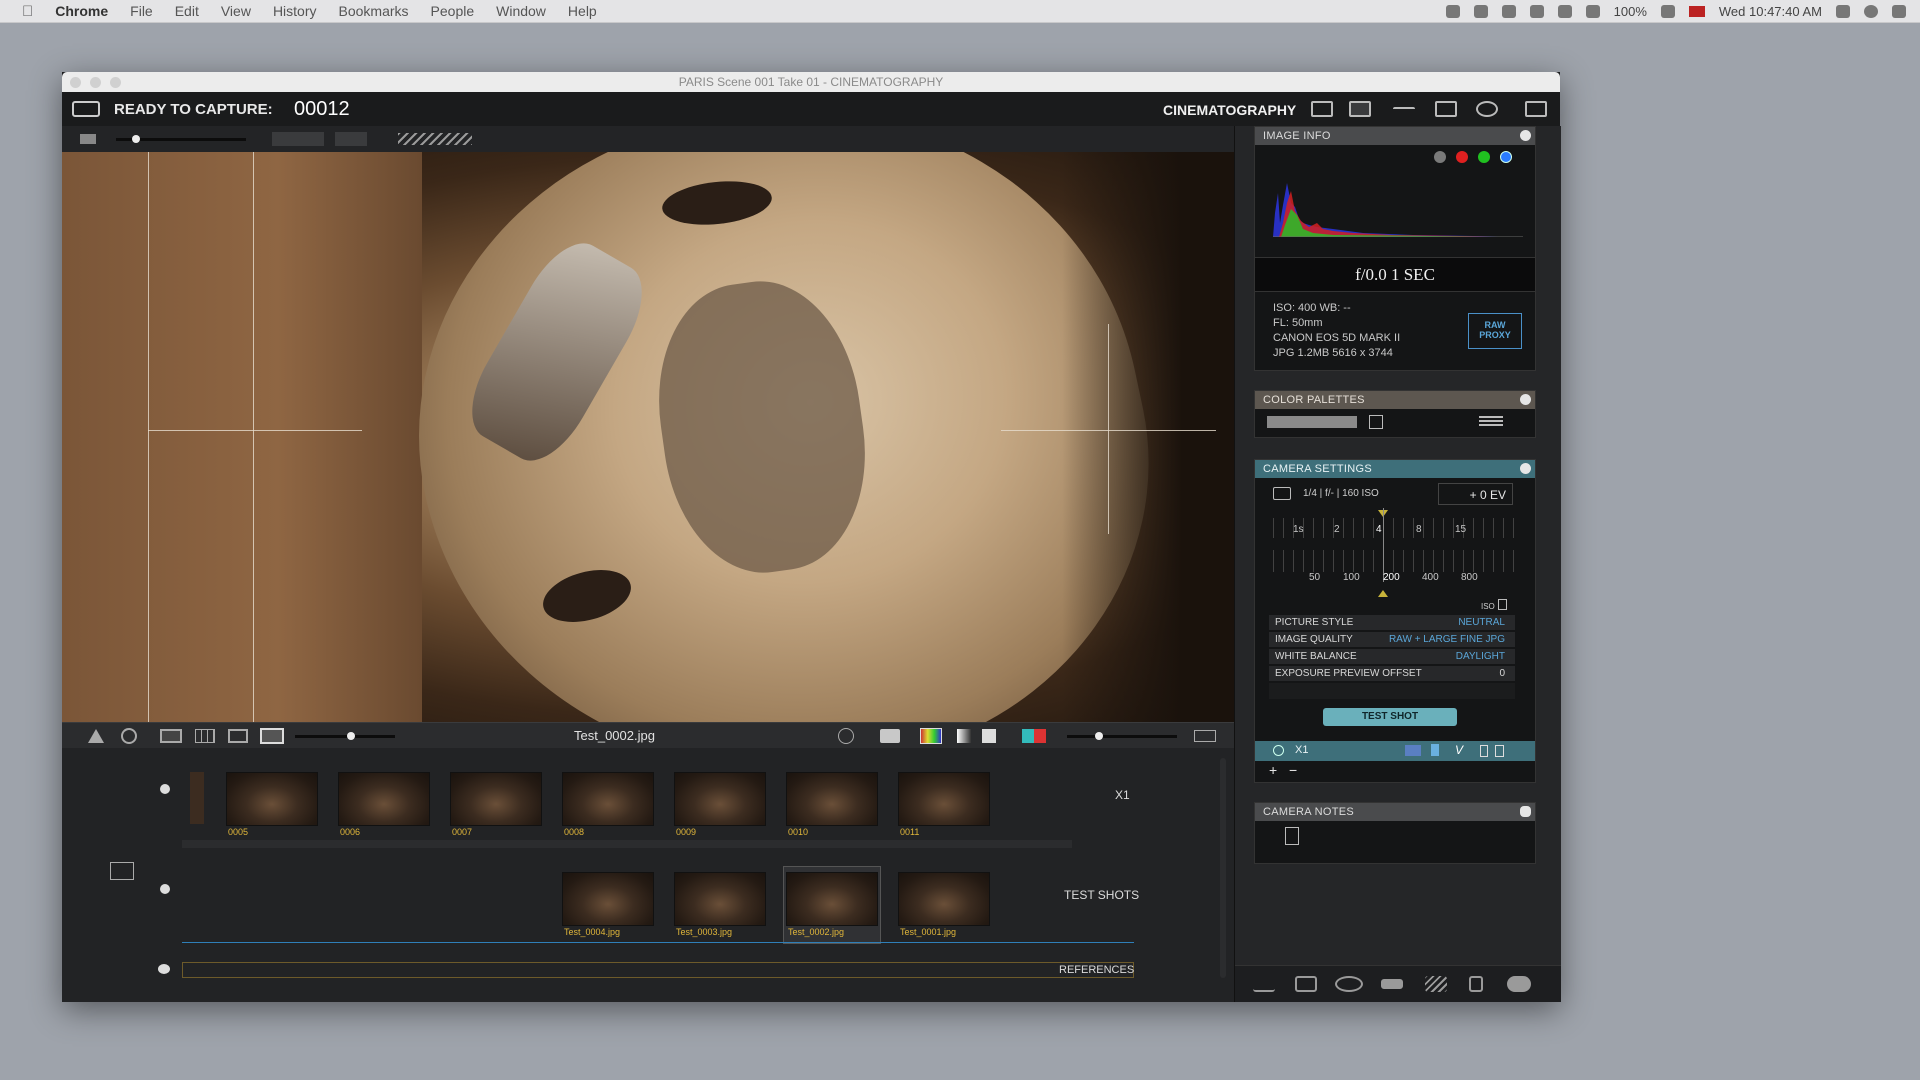  What do you see at coordinates (1413, 750) in the screenshot?
I see `camera-thumbnail-icon` at bounding box center [1413, 750].